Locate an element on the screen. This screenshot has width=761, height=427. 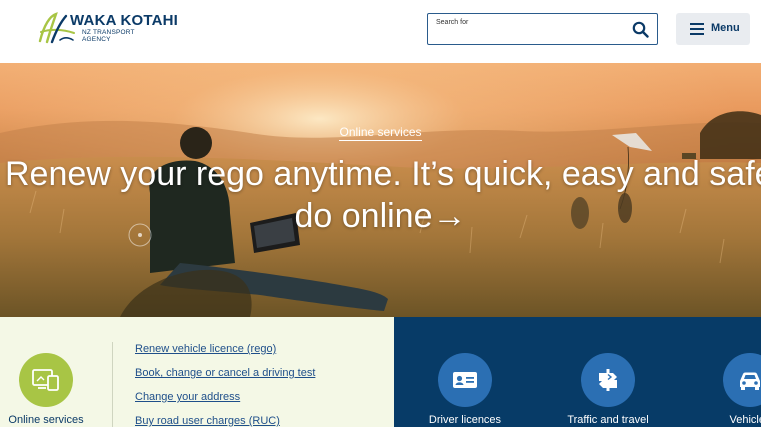
search-box: Search for is located at coordinates (542, 29).